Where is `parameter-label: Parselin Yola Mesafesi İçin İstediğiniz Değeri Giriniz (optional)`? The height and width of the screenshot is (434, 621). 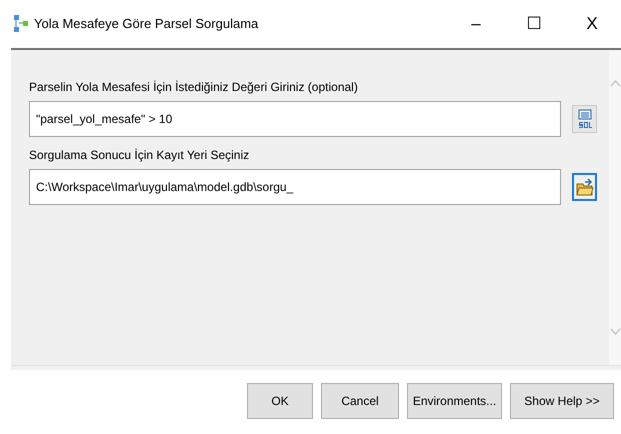 parameter-label: Parselin Yola Mesafesi İçin İstediğiniz Değeri Giriniz (optional) is located at coordinates (194, 87).